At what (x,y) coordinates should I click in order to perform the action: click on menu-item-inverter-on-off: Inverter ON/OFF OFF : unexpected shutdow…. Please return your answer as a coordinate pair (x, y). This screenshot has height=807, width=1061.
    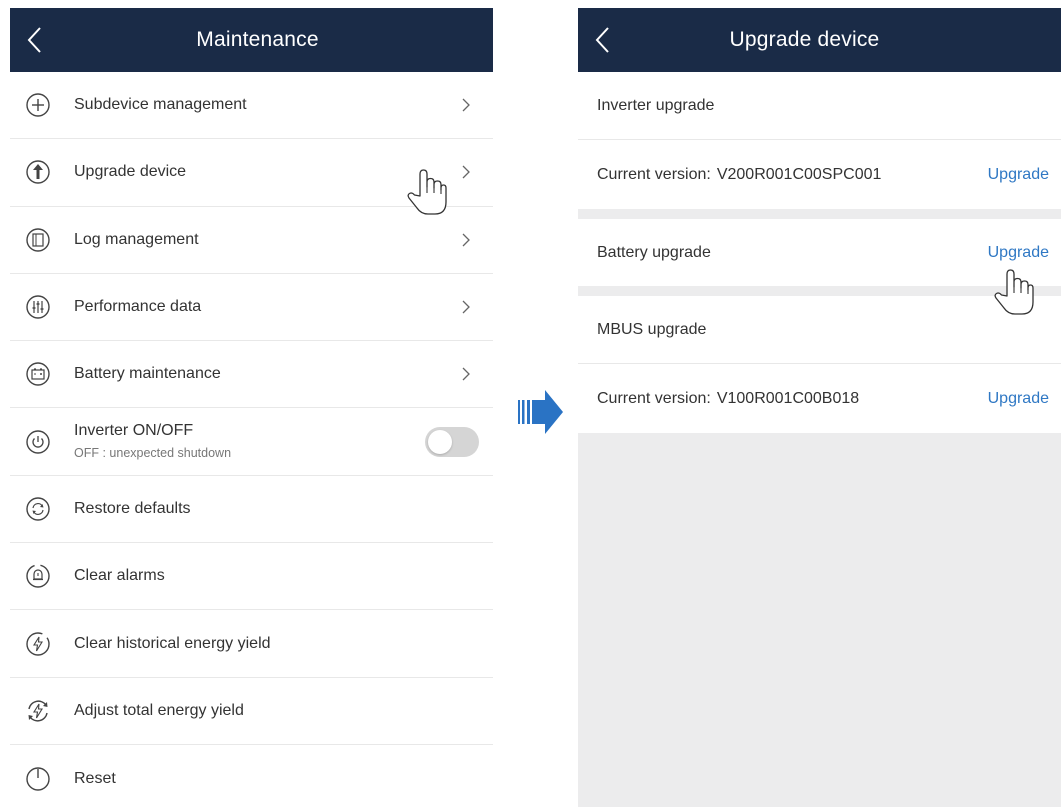
    Looking at the image, I should click on (251, 442).